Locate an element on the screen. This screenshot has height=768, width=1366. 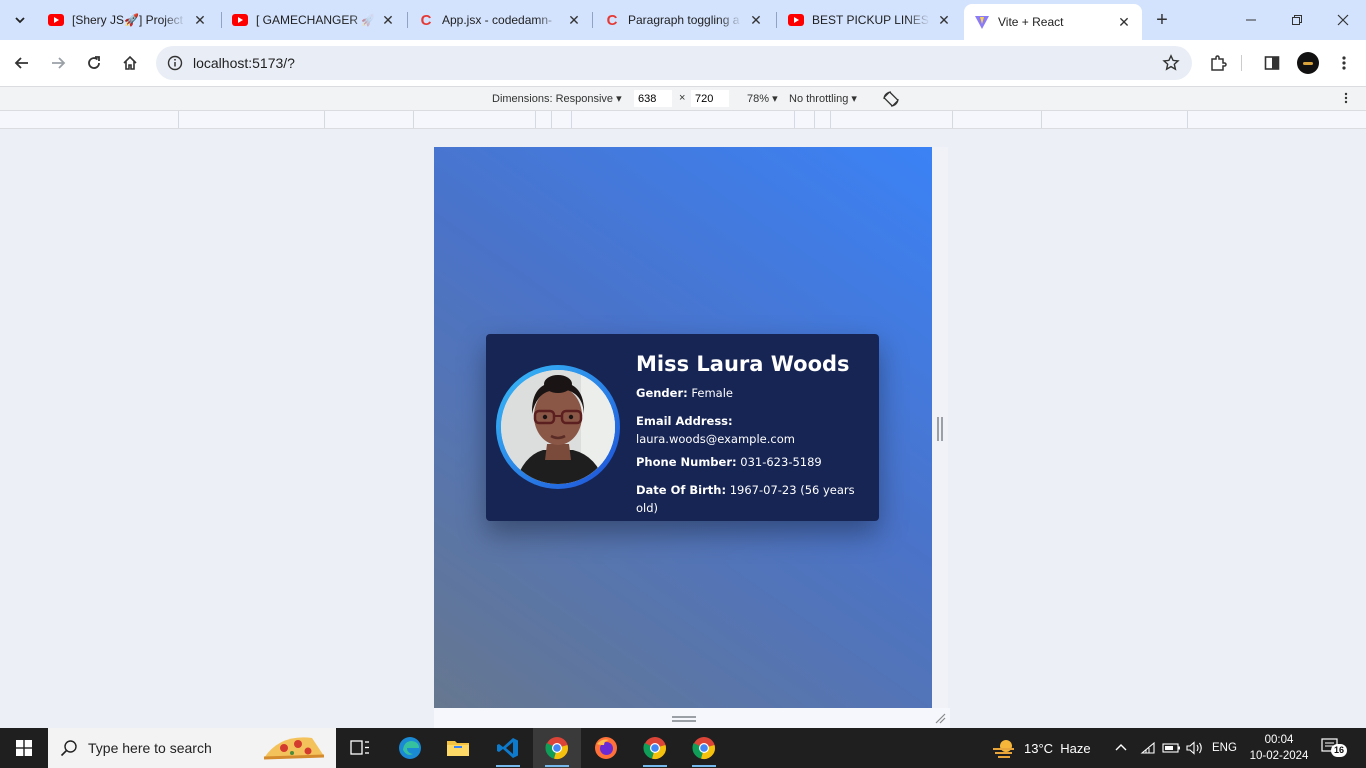
reload-button is located at coordinates (94, 63).